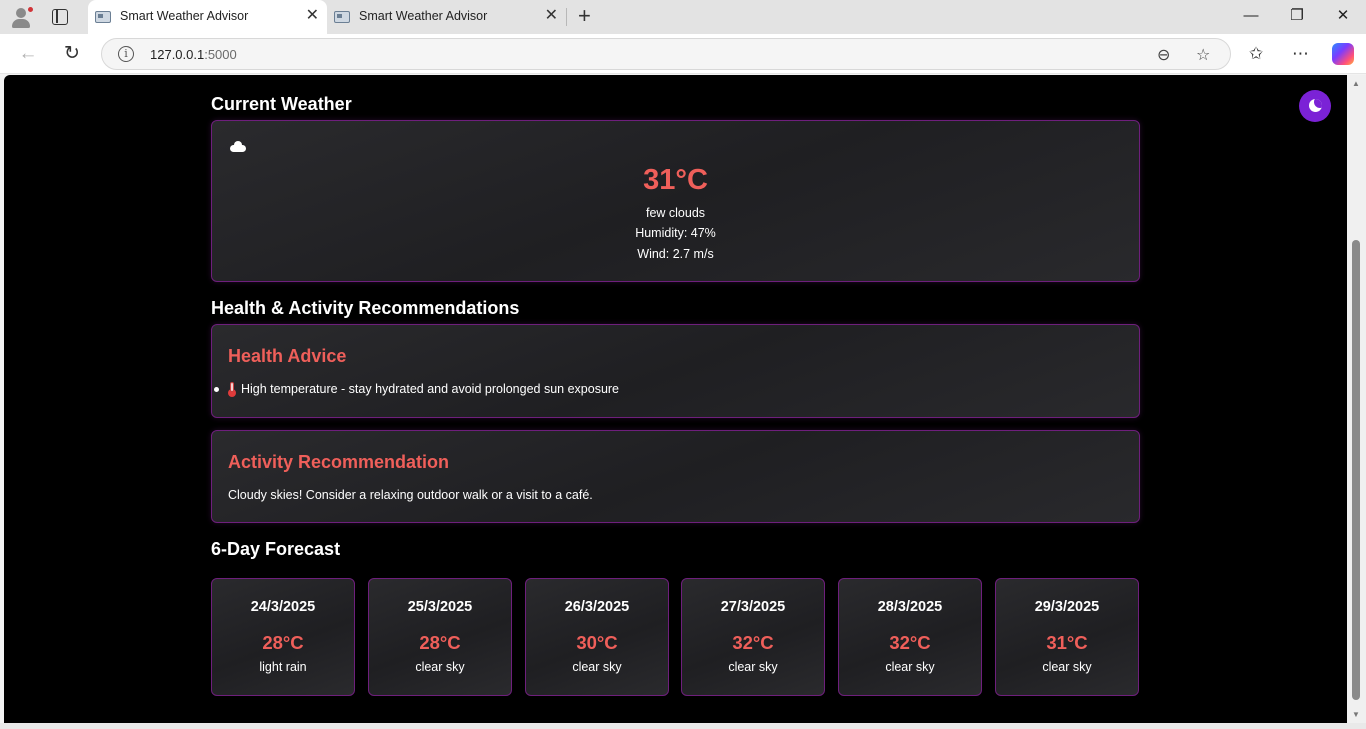 The height and width of the screenshot is (729, 1366). I want to click on activity-recommendation-title: Activity Recommendation, so click(339, 462).